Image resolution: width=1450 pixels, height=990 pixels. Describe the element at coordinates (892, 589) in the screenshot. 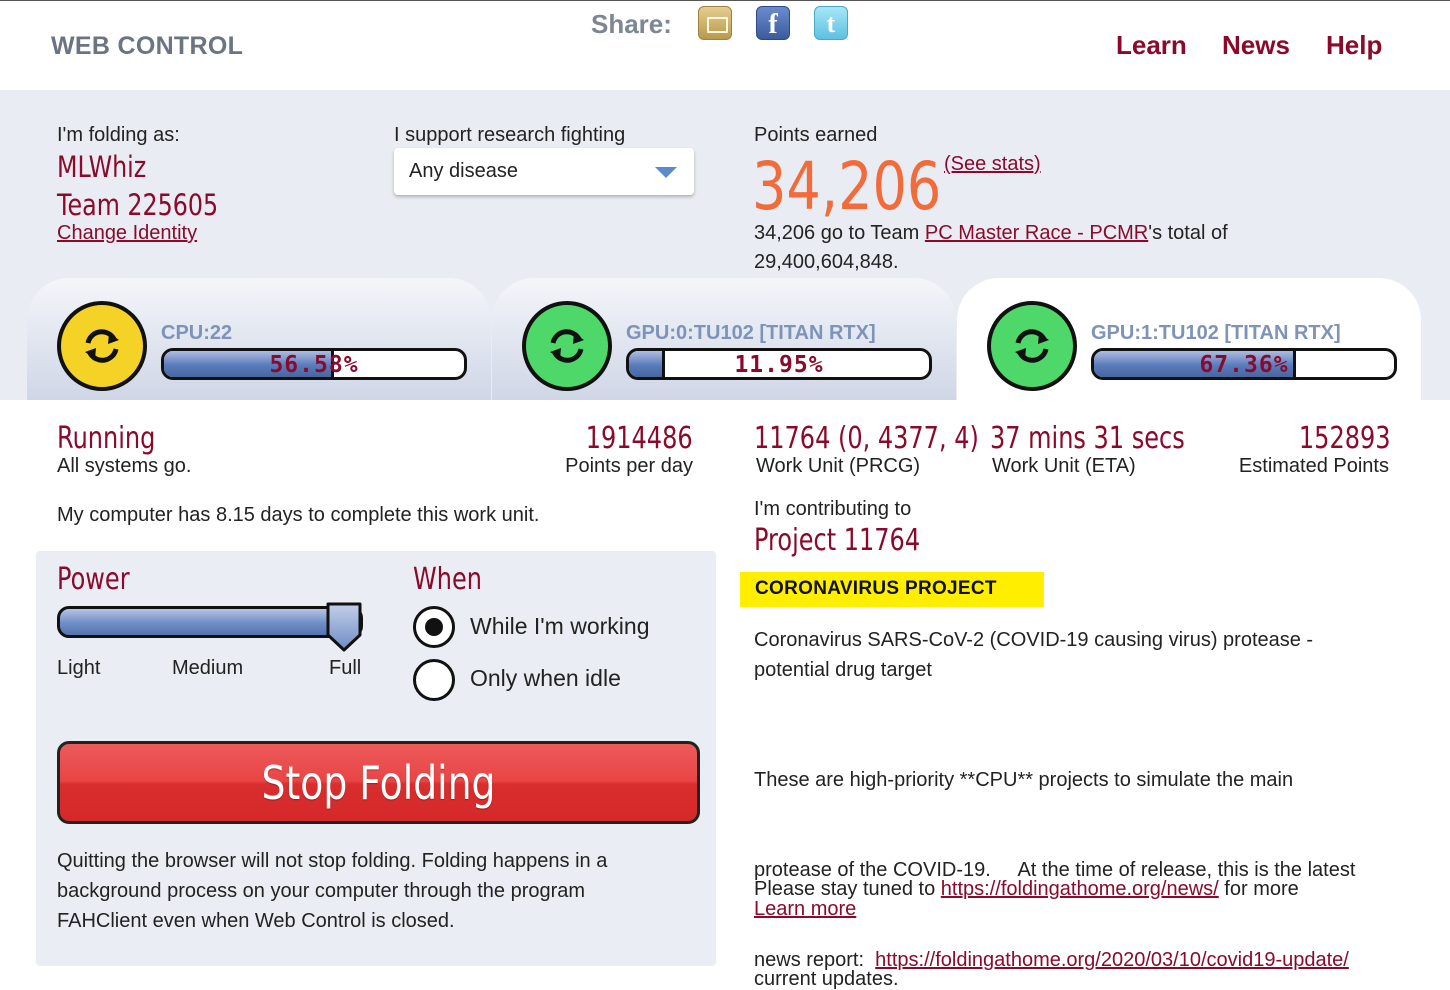

I see `project-tag: CORONAVIRUS PROJECT` at that location.